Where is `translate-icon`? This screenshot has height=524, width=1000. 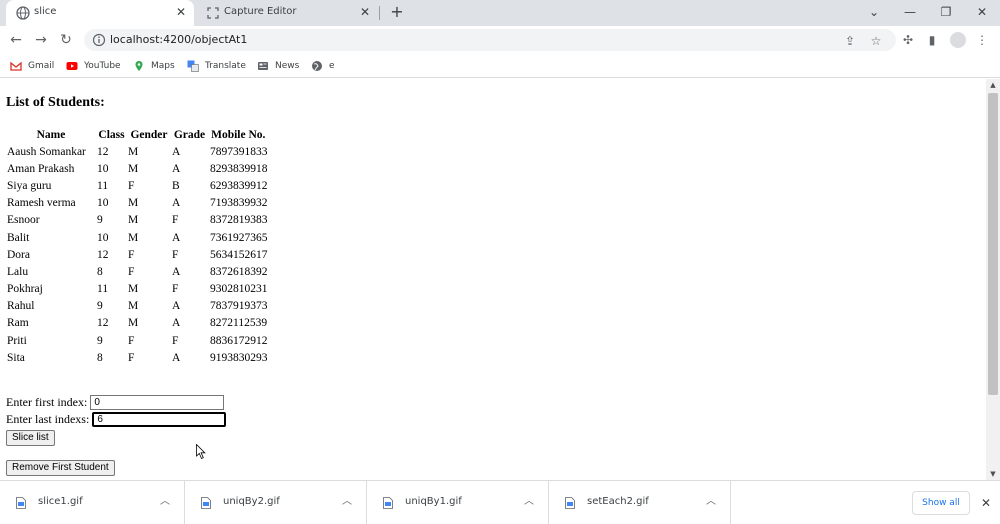
translate-icon is located at coordinates (193, 66).